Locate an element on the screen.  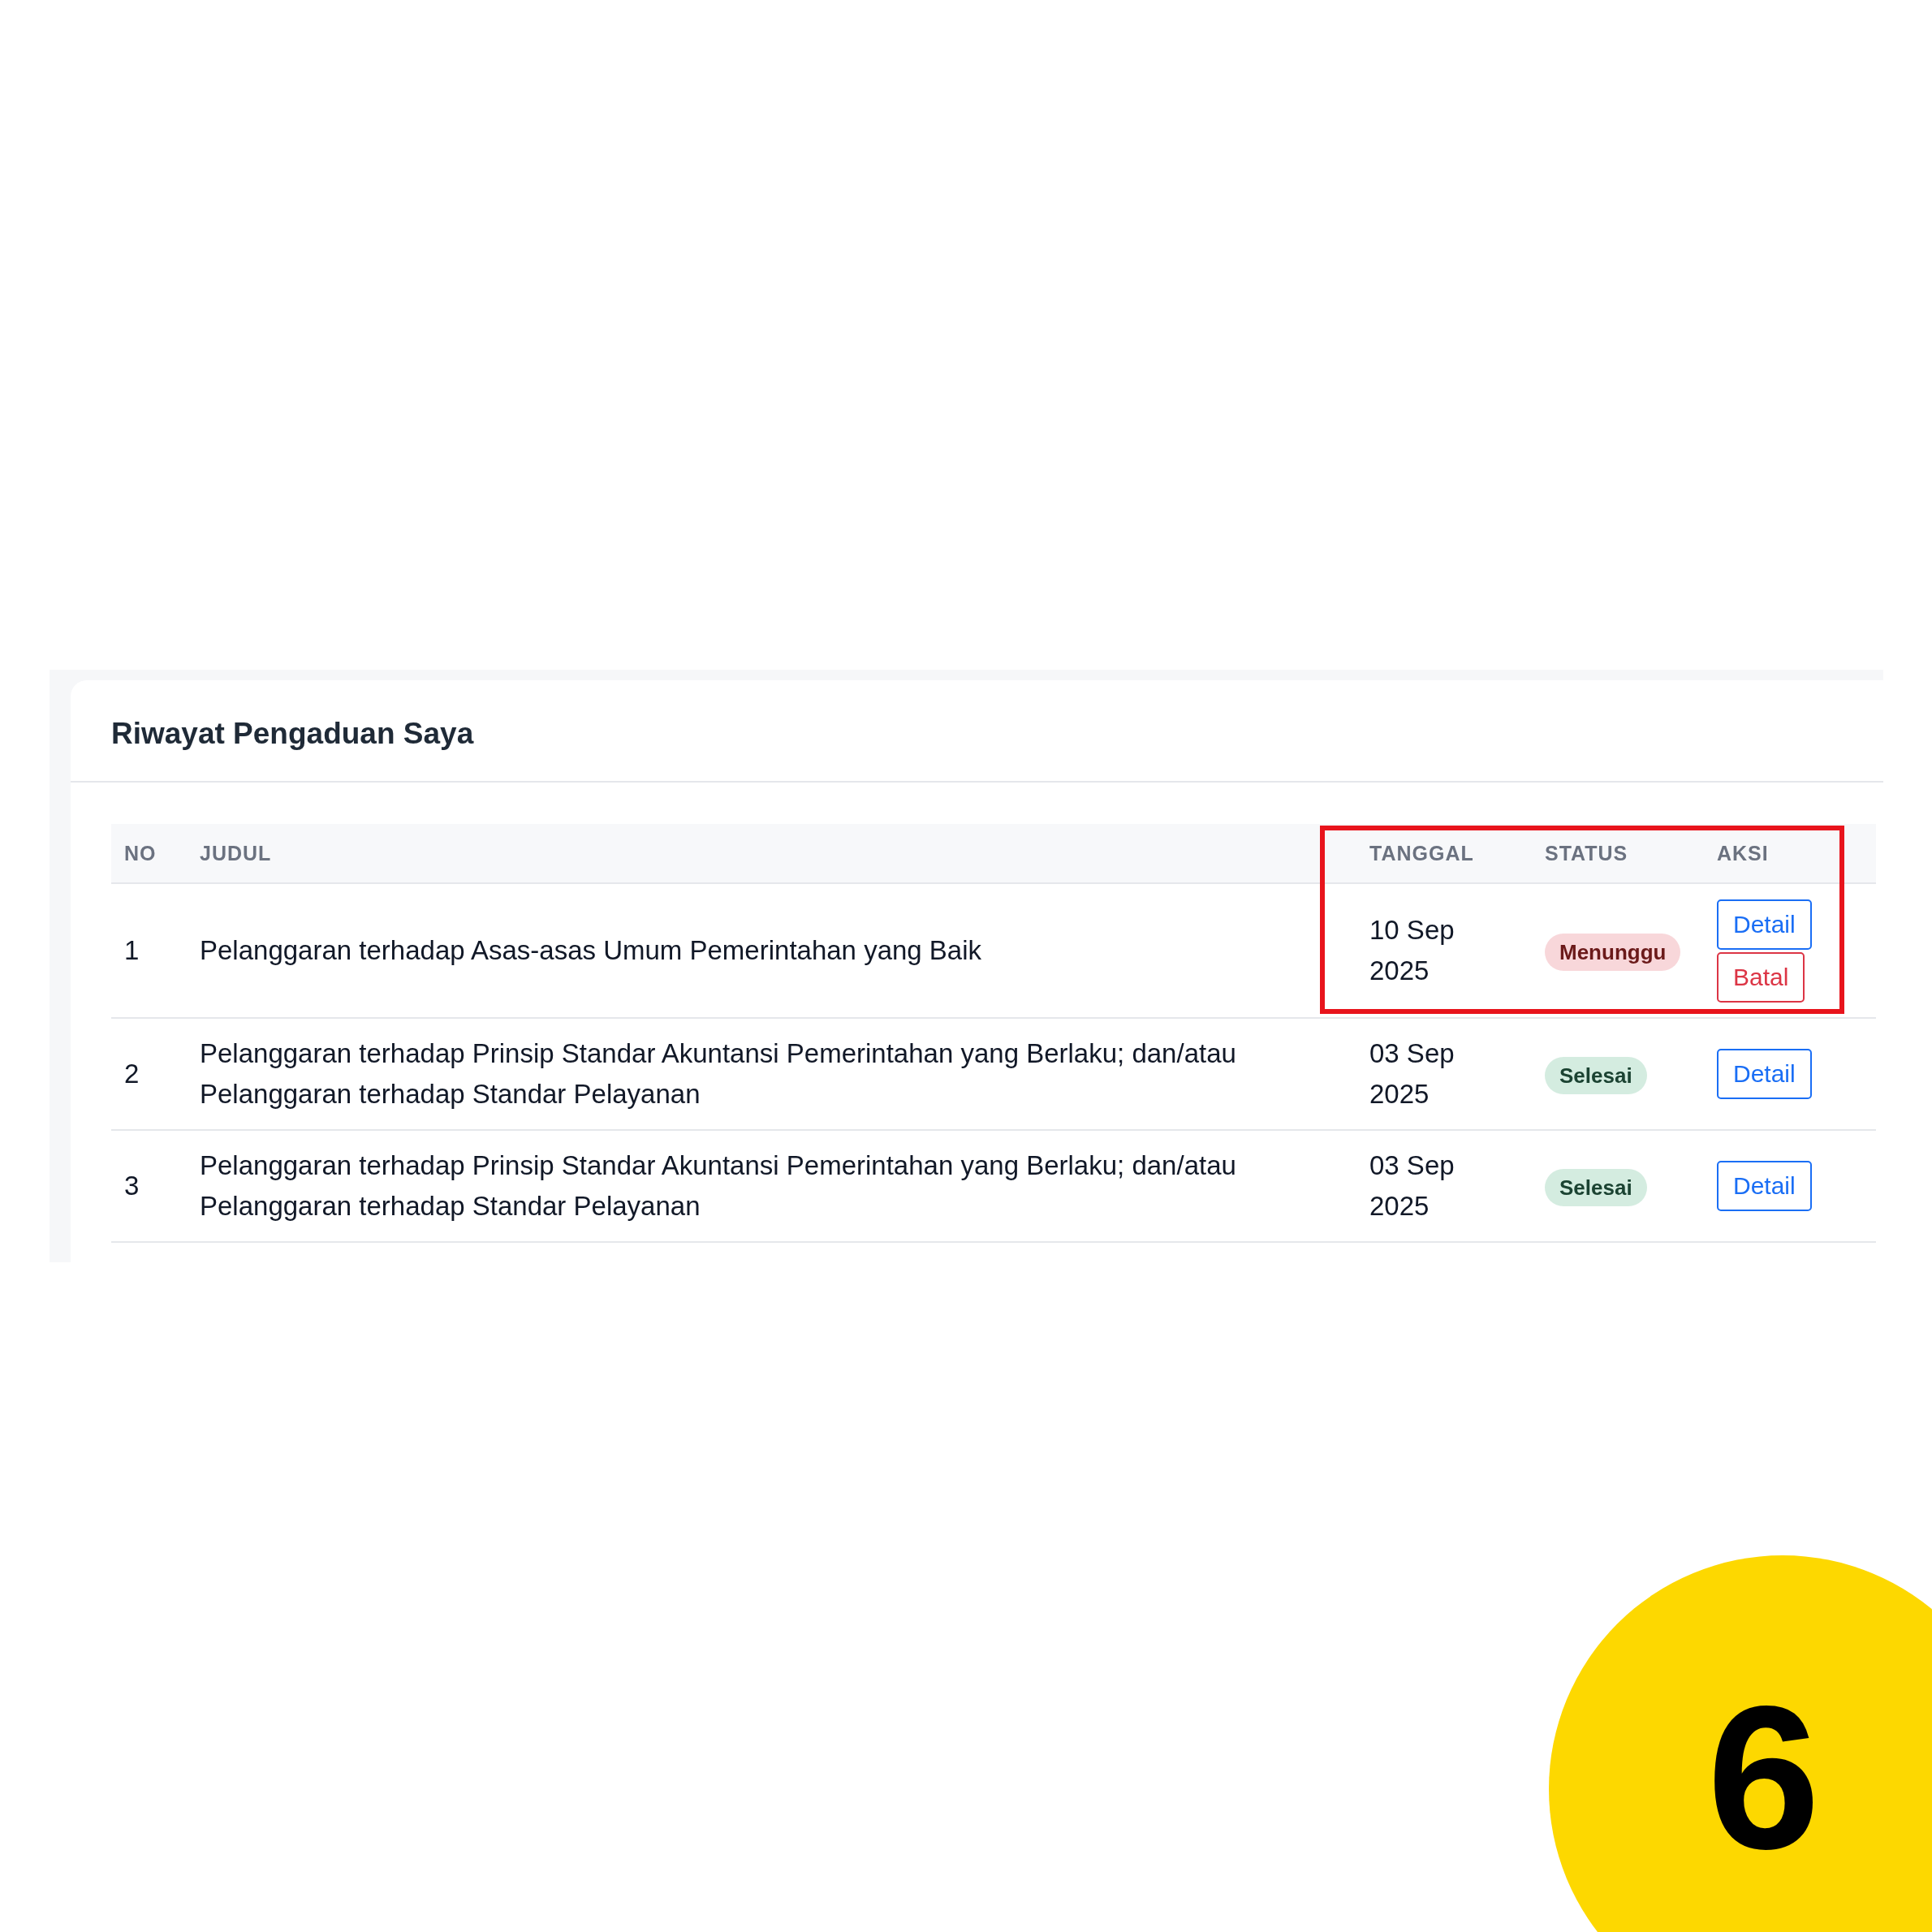
column-header: TANGGAL is located at coordinates (1421, 853).